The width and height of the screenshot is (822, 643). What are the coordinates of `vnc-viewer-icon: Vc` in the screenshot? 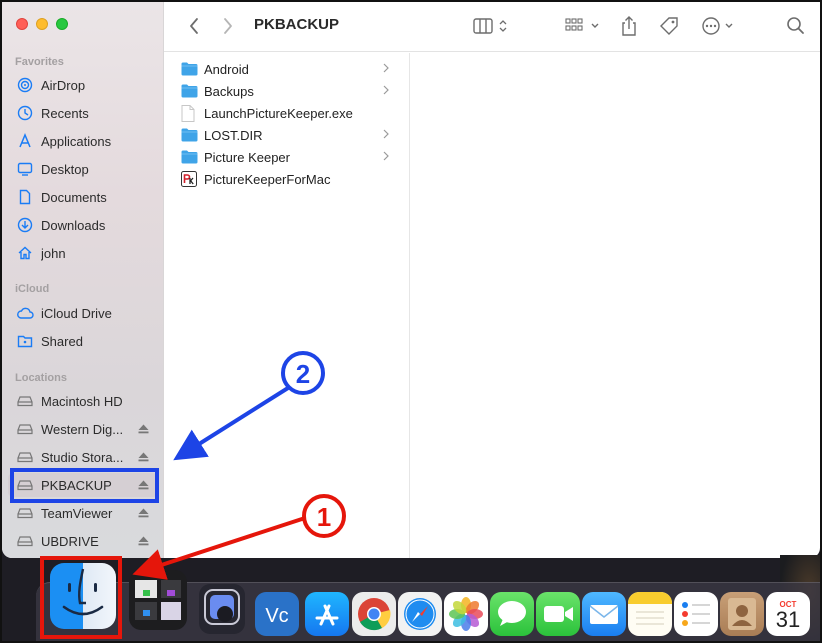 It's located at (277, 614).